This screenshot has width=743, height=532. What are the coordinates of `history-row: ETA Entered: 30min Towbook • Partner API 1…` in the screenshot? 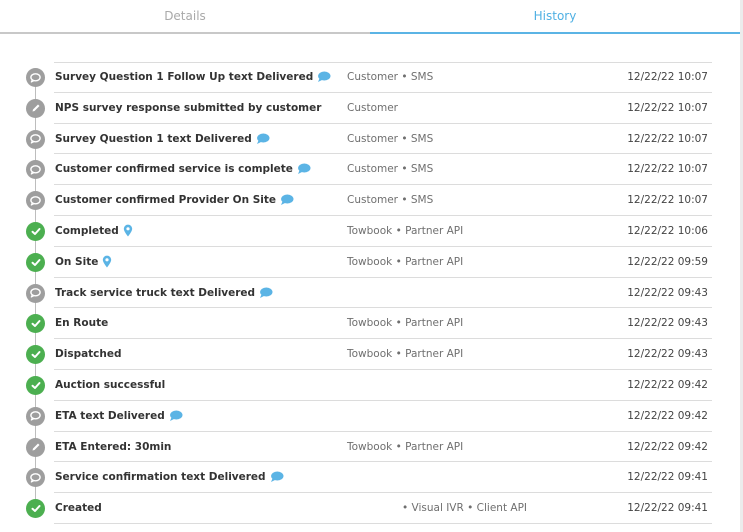 It's located at (370, 447).